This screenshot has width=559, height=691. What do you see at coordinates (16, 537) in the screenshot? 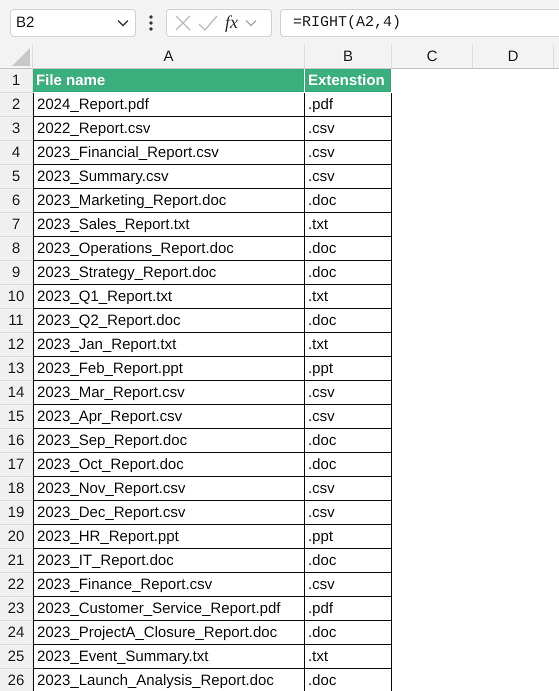
I see `row-header: 20` at bounding box center [16, 537].